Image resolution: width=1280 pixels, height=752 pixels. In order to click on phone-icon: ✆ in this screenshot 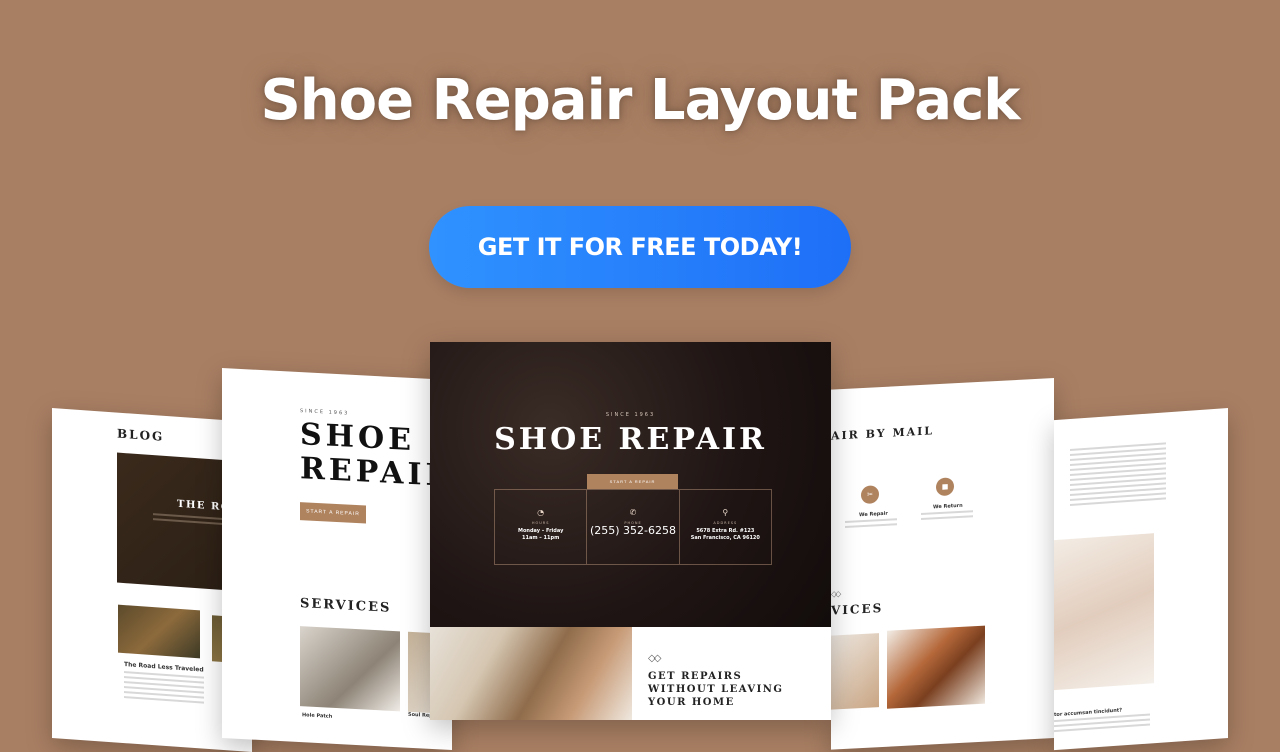, I will do `click(633, 512)`.